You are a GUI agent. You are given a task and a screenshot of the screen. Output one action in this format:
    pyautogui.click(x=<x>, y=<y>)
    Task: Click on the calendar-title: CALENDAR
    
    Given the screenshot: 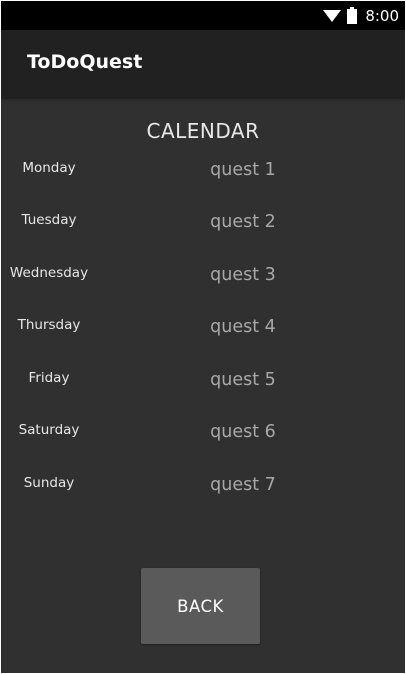 What is the action you would take?
    pyautogui.click(x=203, y=131)
    